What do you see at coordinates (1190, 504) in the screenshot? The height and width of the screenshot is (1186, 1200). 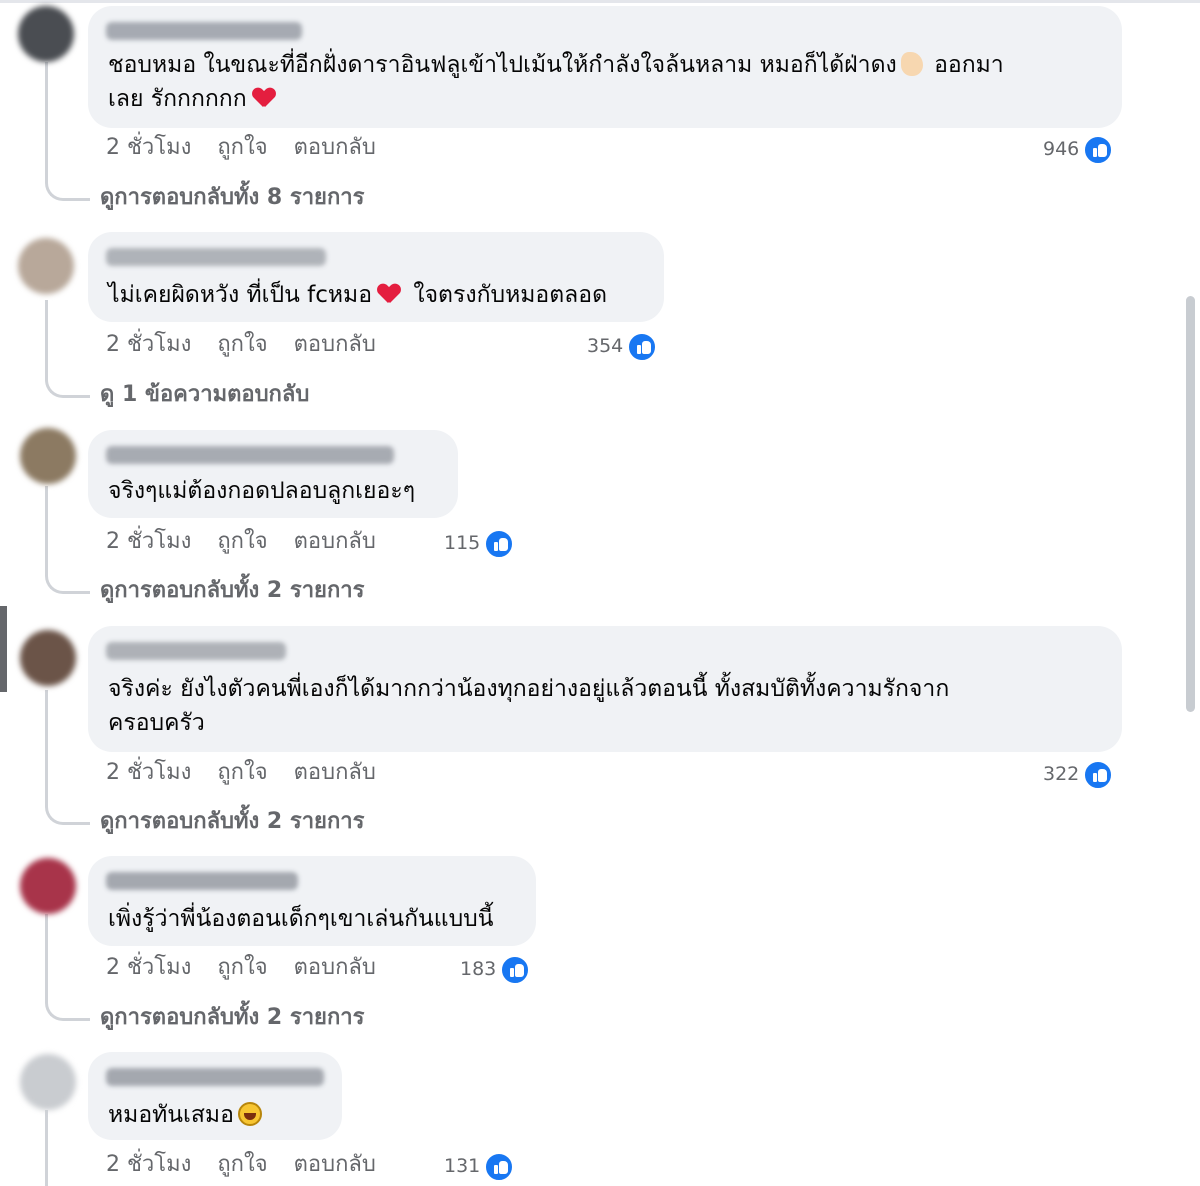 I see `scrollbar` at bounding box center [1190, 504].